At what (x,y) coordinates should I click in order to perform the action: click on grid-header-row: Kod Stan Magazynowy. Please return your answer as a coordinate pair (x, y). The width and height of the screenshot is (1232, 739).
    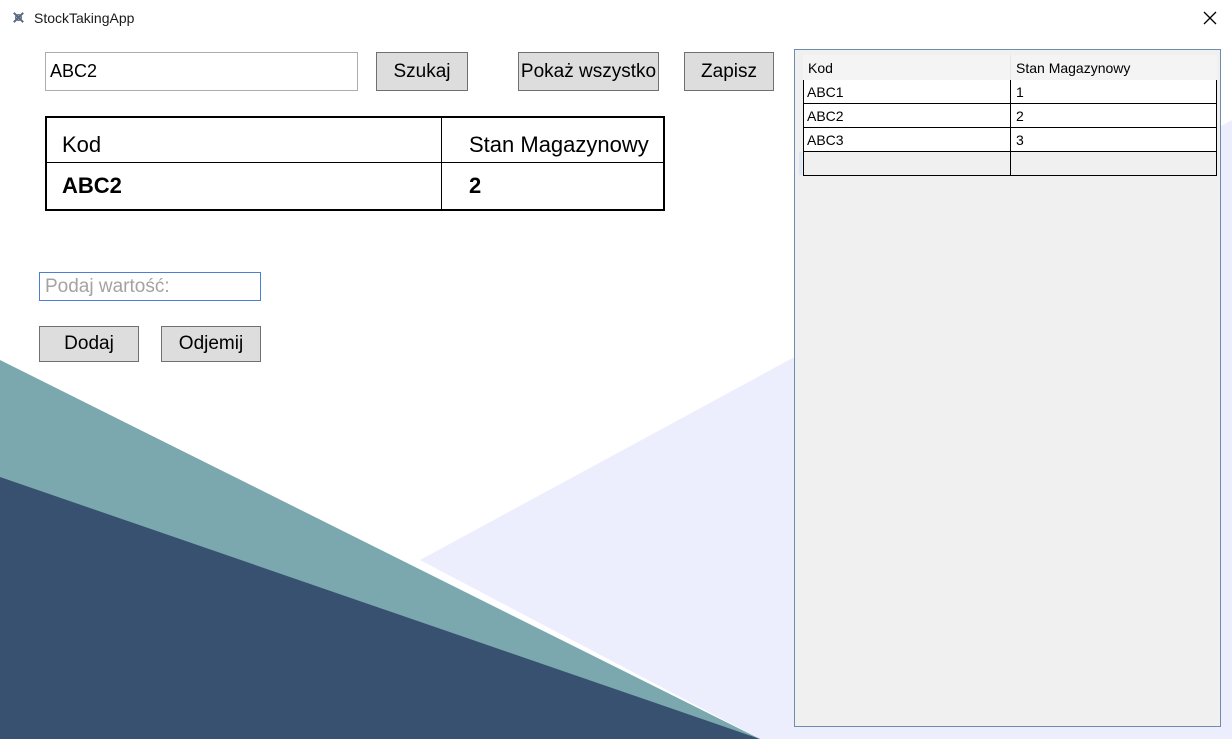
    Looking at the image, I should click on (1010, 68).